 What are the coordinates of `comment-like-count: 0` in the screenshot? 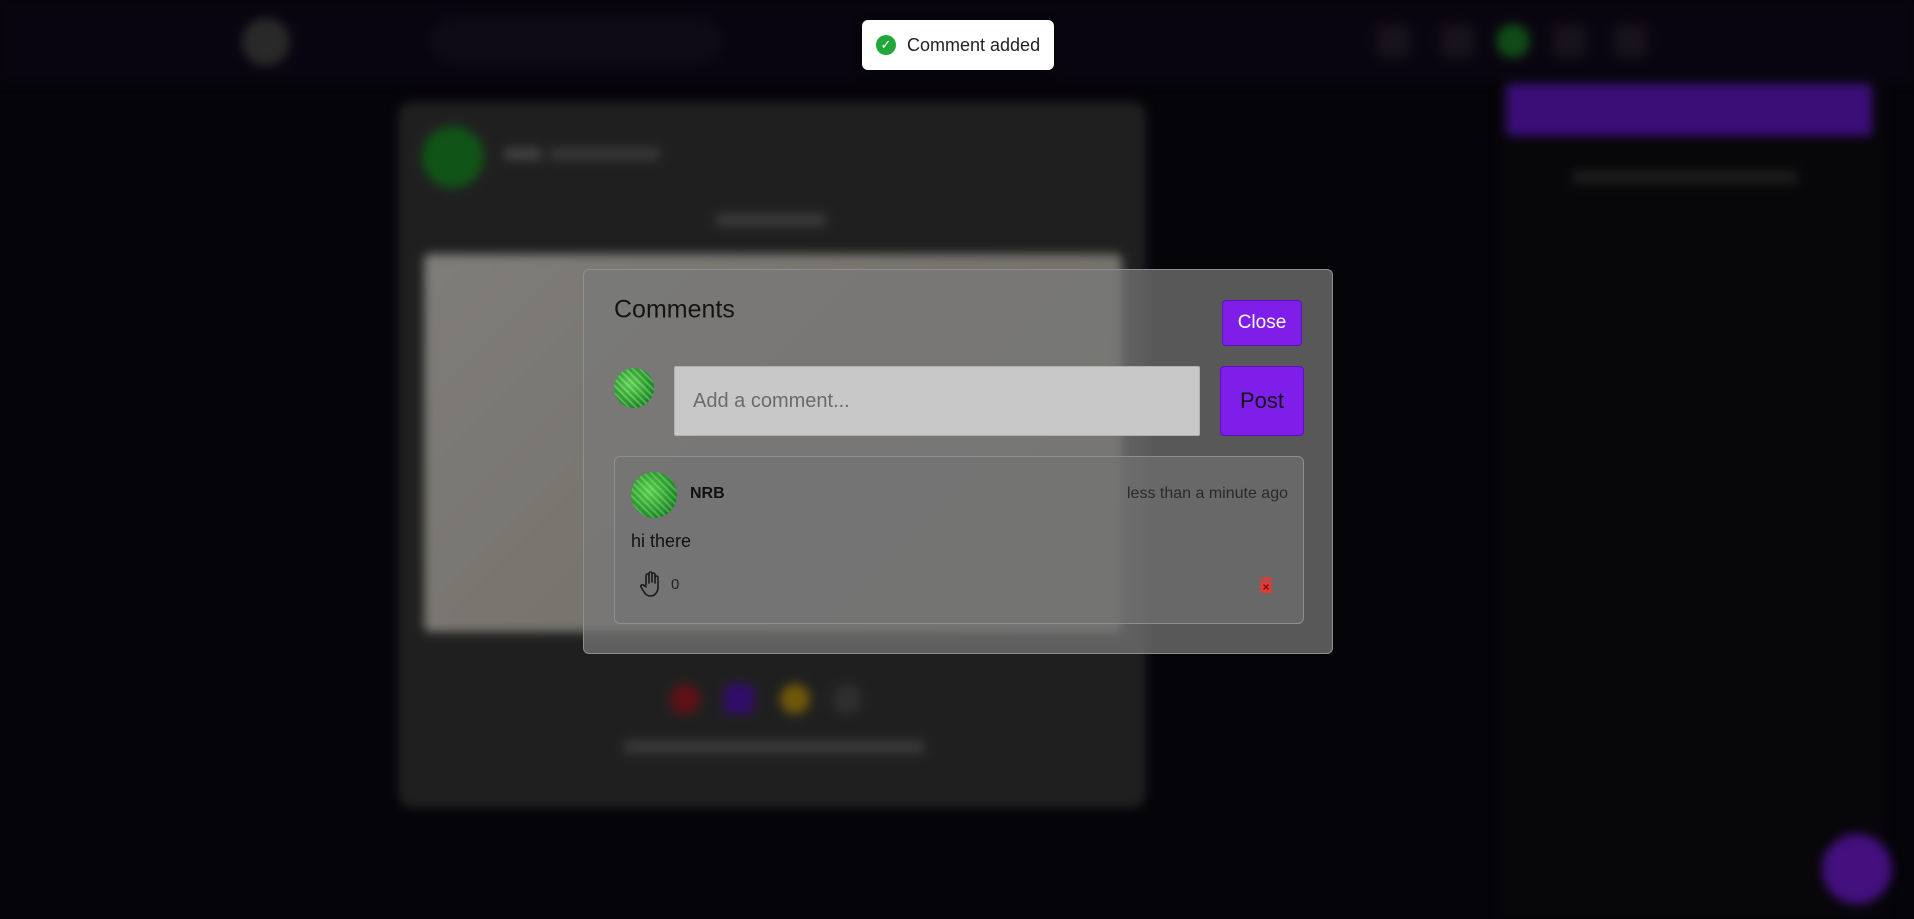 It's located at (675, 584).